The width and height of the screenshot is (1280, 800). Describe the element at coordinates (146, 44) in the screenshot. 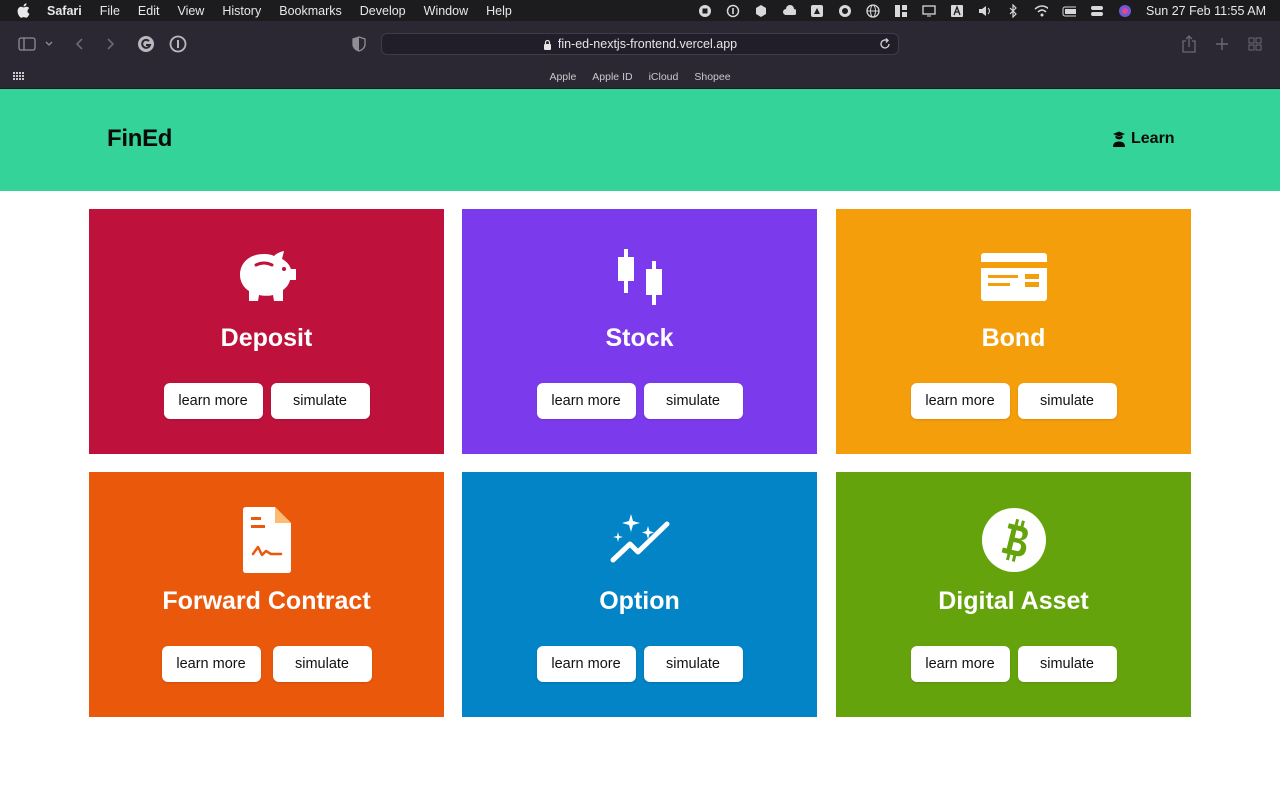

I see `grammarly-extension-icon` at that location.